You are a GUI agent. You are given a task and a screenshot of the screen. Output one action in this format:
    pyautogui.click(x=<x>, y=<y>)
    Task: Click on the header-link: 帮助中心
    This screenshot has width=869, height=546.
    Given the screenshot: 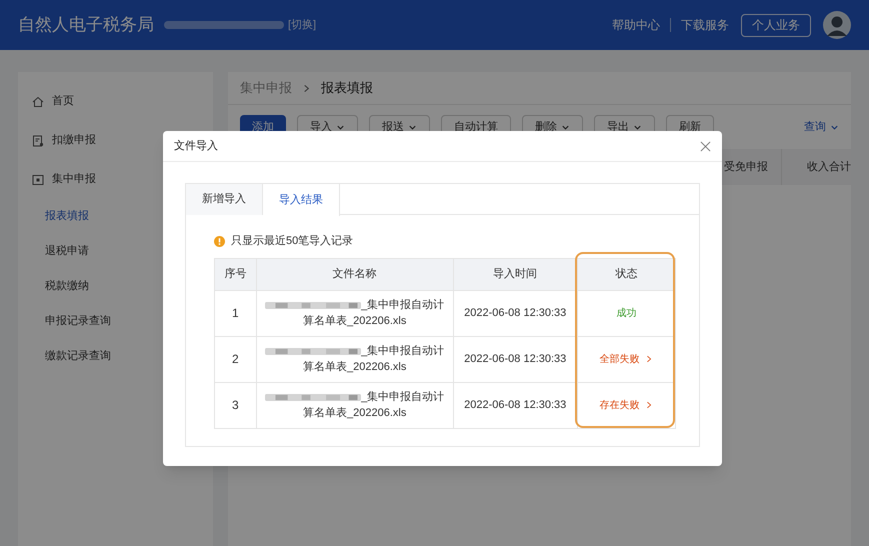 What is the action you would take?
    pyautogui.click(x=636, y=25)
    